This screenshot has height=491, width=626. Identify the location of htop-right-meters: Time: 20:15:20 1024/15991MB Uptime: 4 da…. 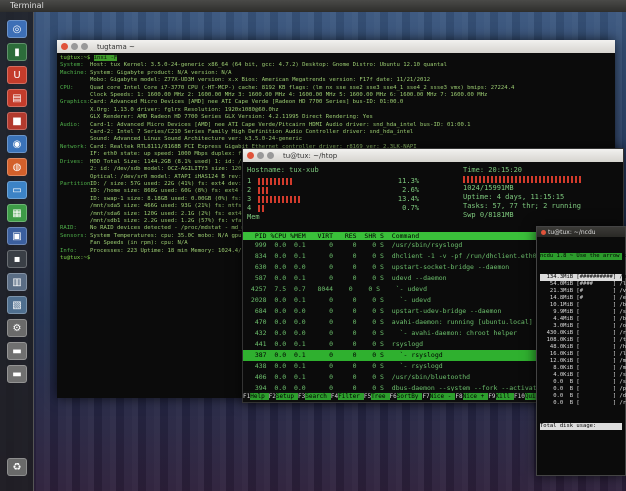
(543, 193).